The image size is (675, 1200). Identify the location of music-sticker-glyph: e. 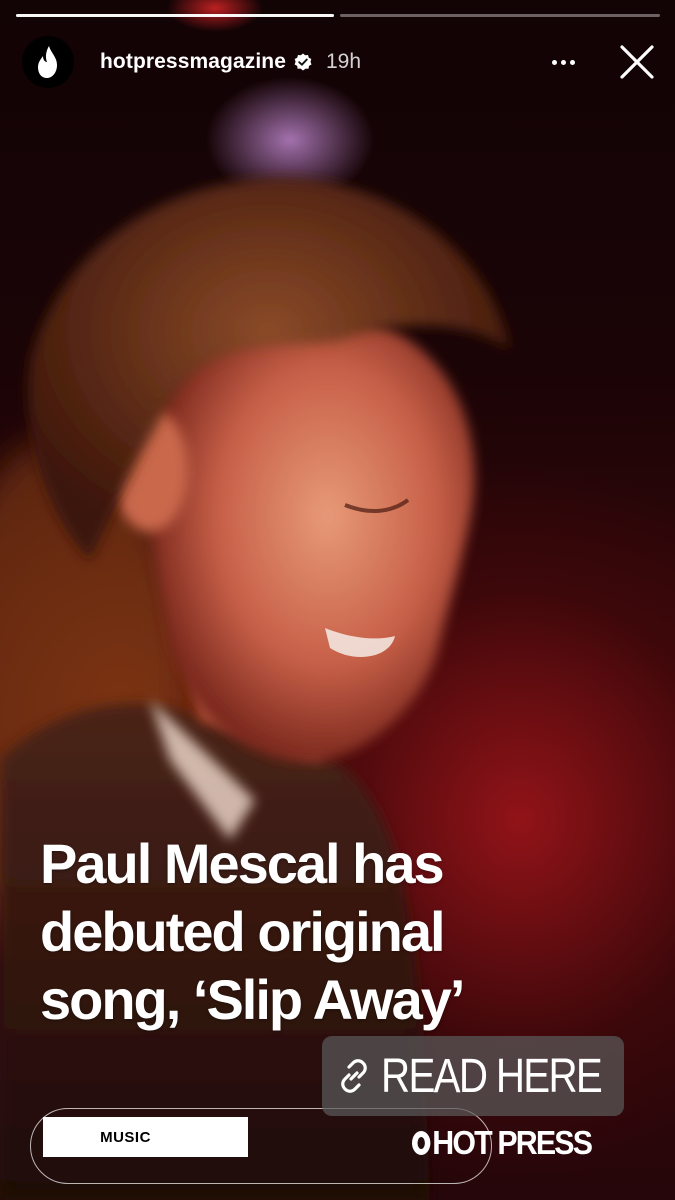
(242, 1139).